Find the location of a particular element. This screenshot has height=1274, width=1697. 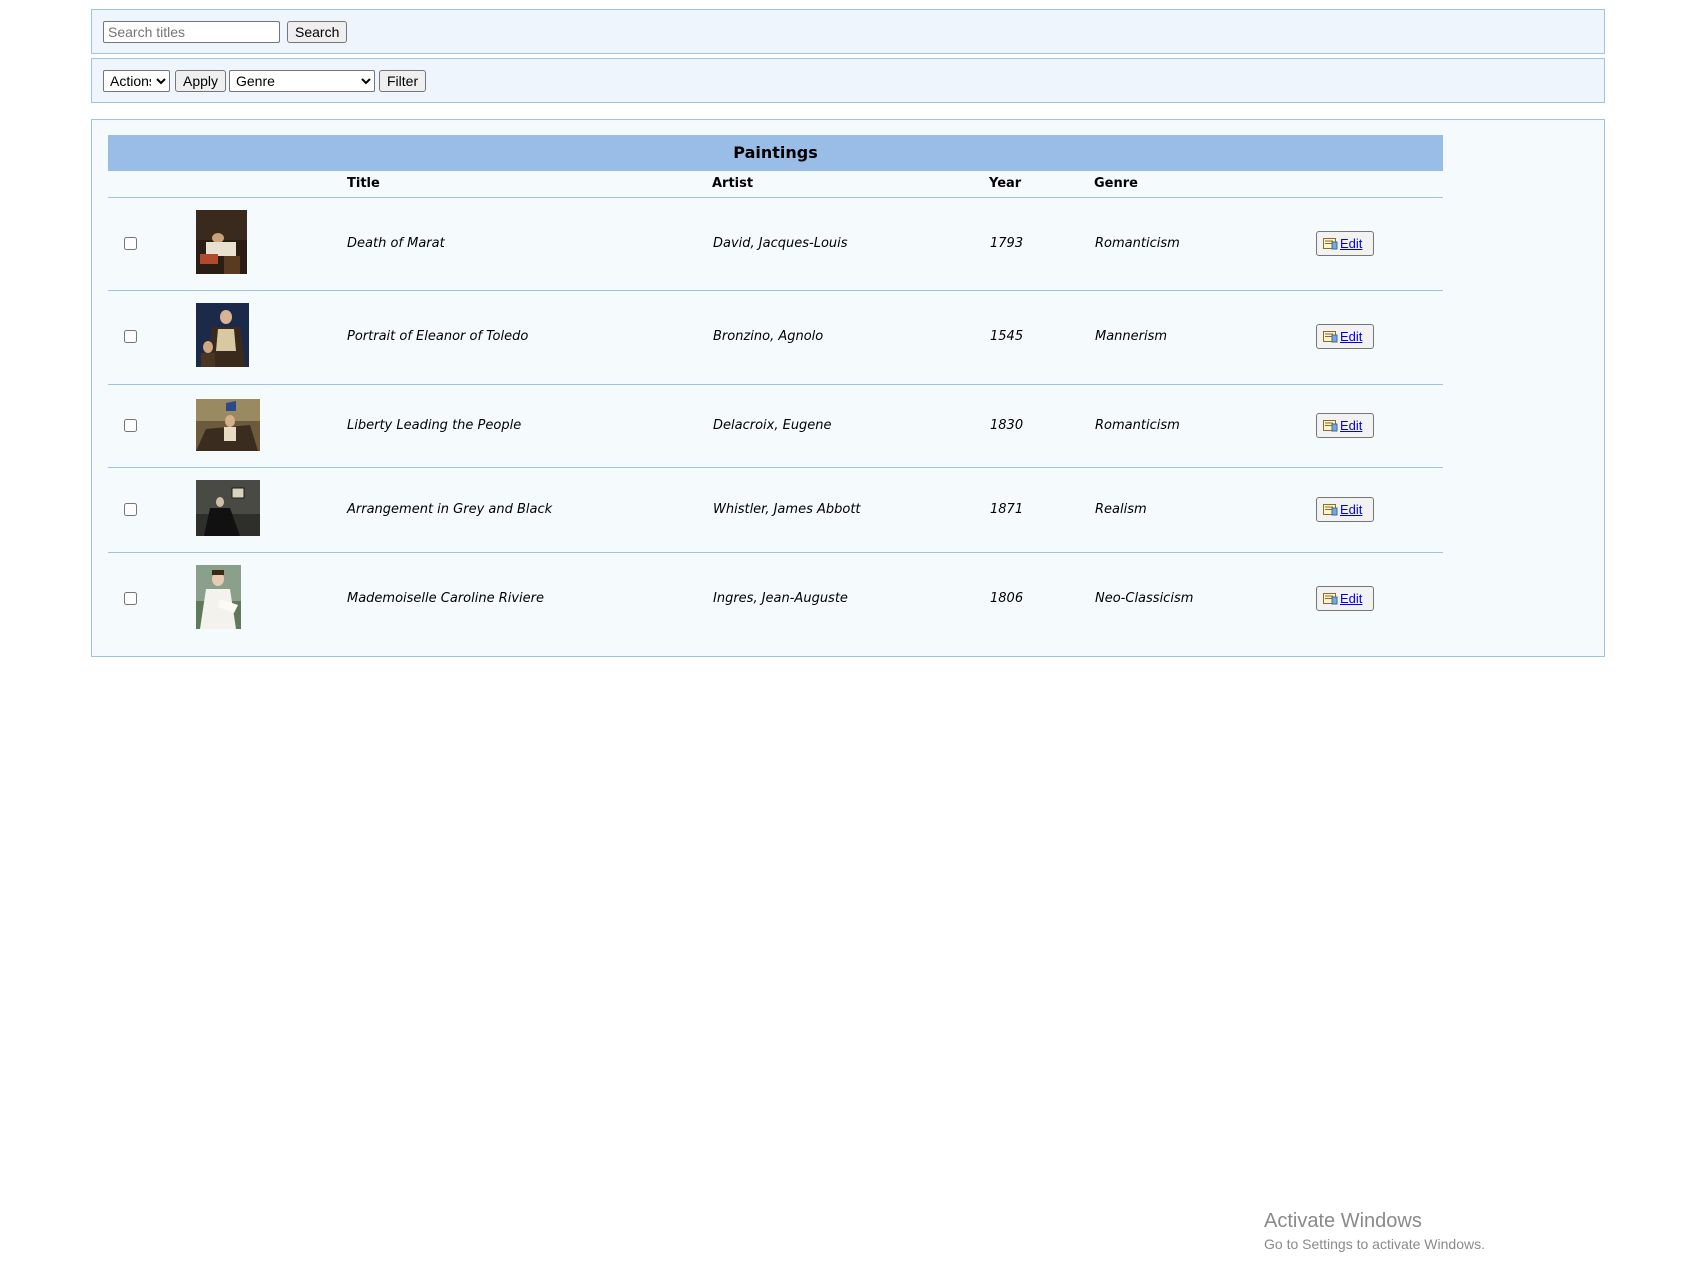

search-bar-panel: Search is located at coordinates (848, 31).